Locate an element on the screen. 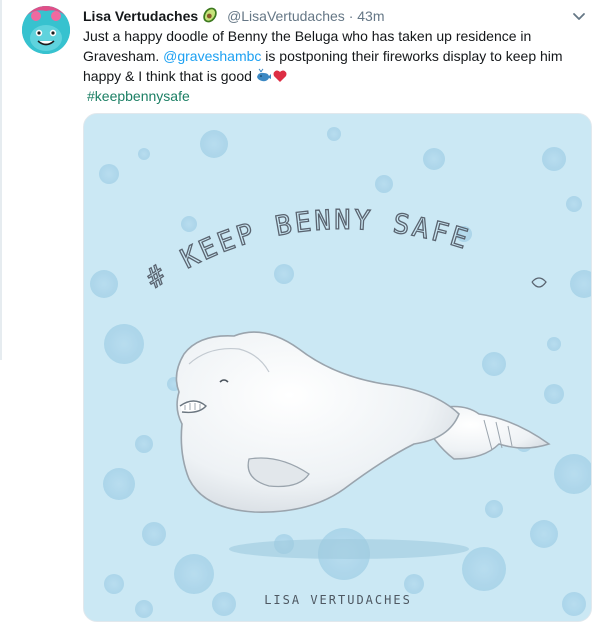  whale-icon is located at coordinates (263, 75).